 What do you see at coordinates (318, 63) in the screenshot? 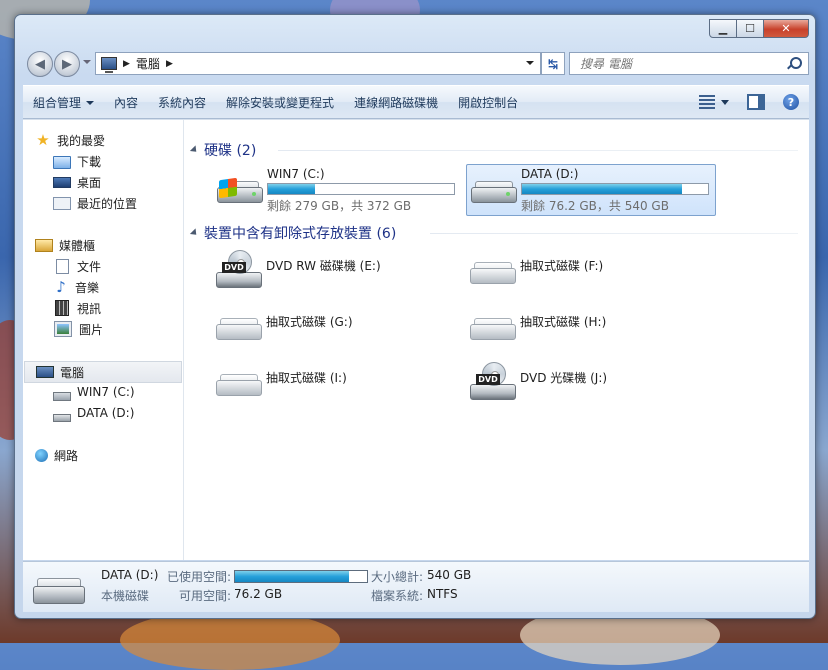
I see `address-bar: ▶ 電腦 ▶` at bounding box center [318, 63].